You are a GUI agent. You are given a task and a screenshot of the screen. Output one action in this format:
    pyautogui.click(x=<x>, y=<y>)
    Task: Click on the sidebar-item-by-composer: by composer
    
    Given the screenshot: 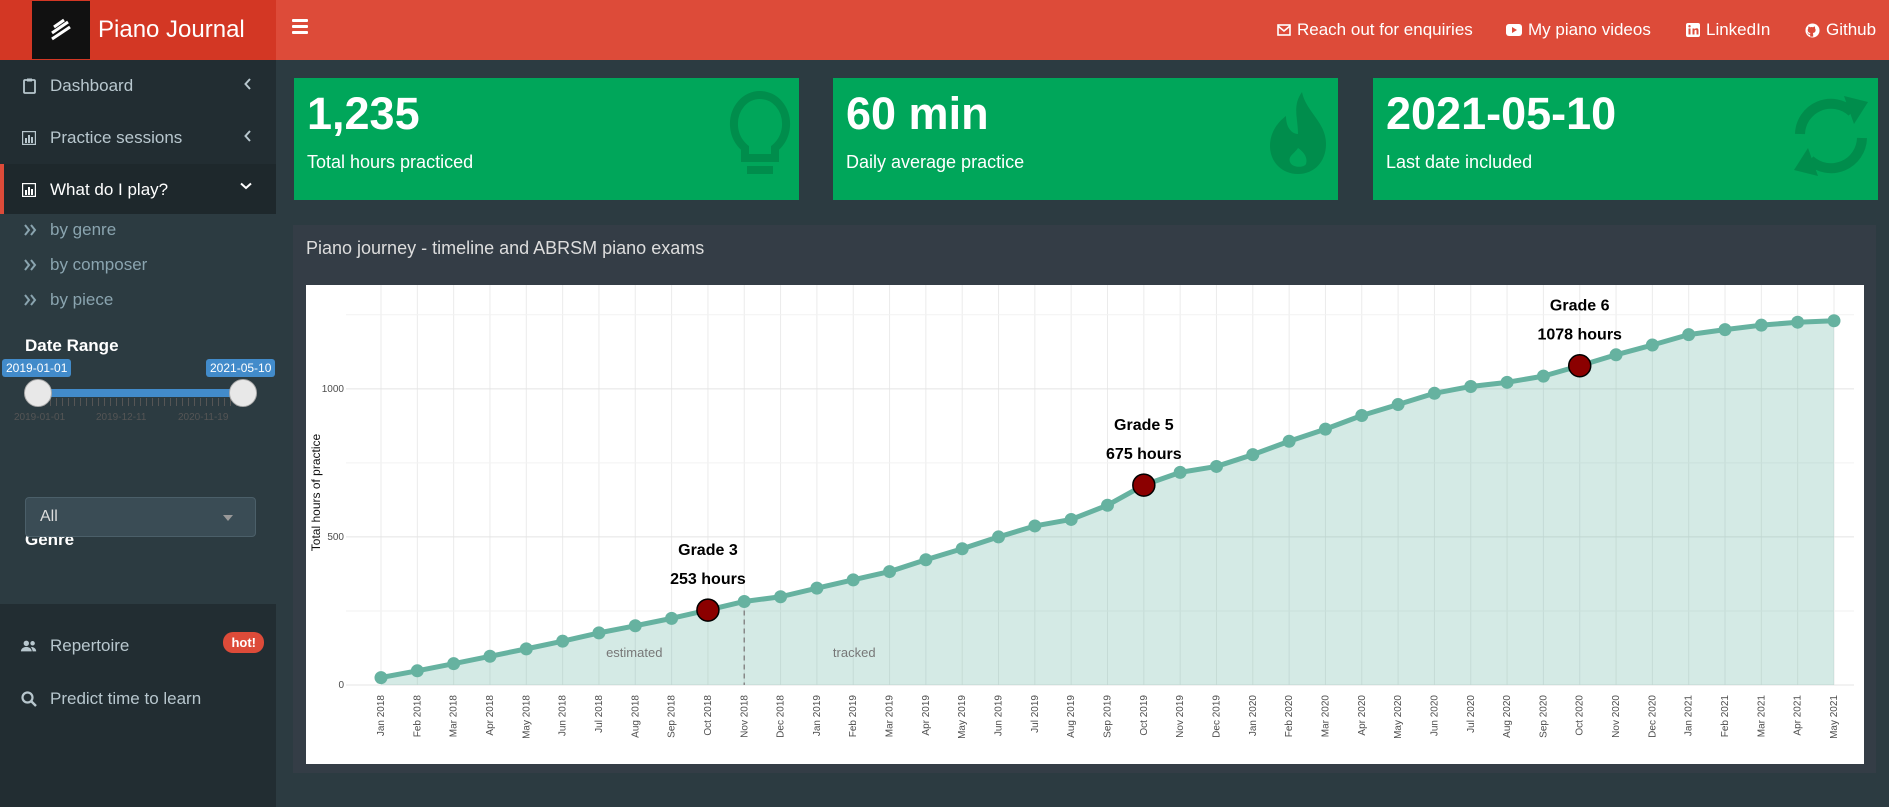 What is the action you would take?
    pyautogui.click(x=85, y=265)
    